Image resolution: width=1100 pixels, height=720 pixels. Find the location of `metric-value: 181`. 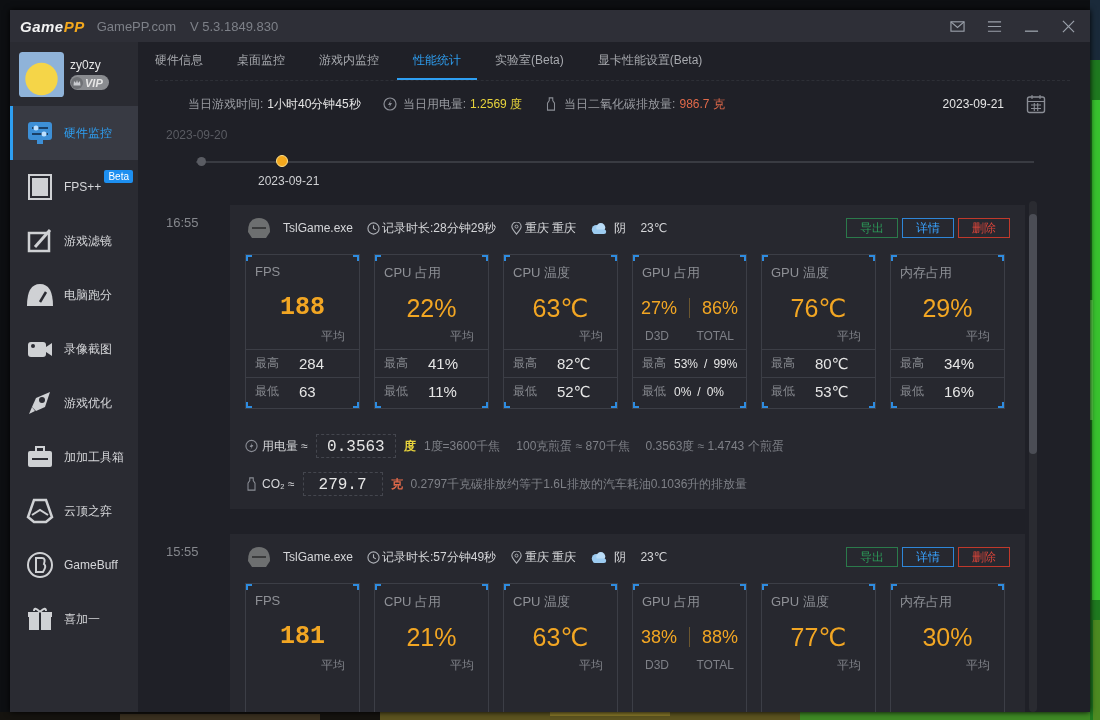

metric-value: 181 is located at coordinates (302, 637).